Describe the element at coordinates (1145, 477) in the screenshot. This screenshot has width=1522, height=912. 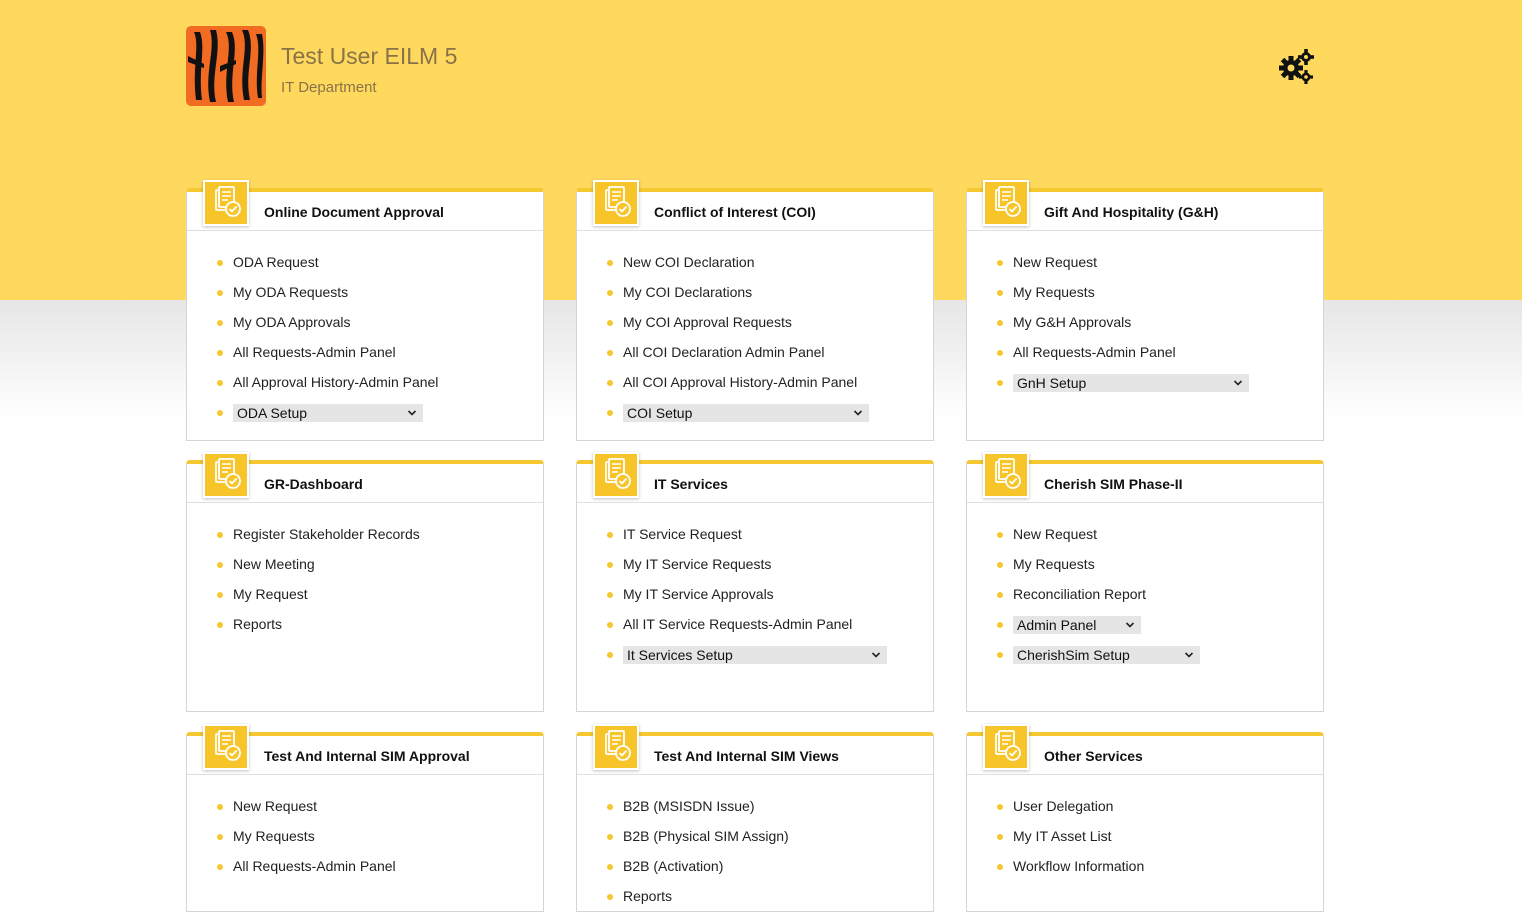
I see `card-header: Cherish SIM Phase-II` at that location.